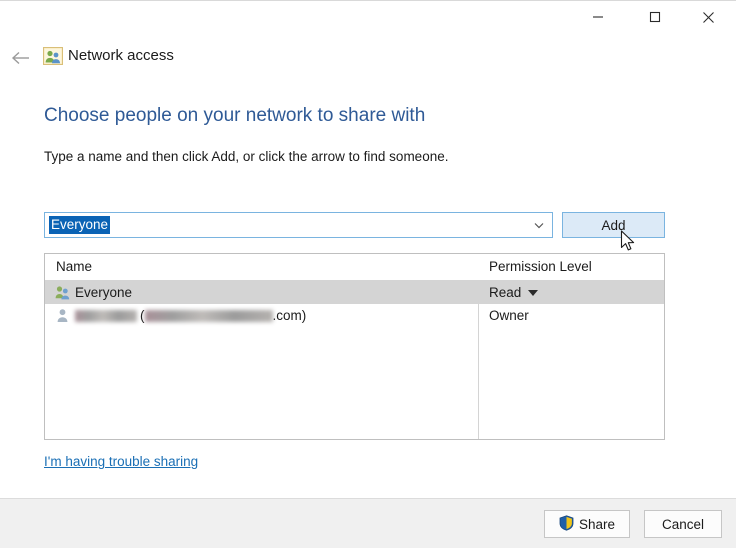 The width and height of the screenshot is (736, 548). I want to click on maximize-button, so click(655, 17).